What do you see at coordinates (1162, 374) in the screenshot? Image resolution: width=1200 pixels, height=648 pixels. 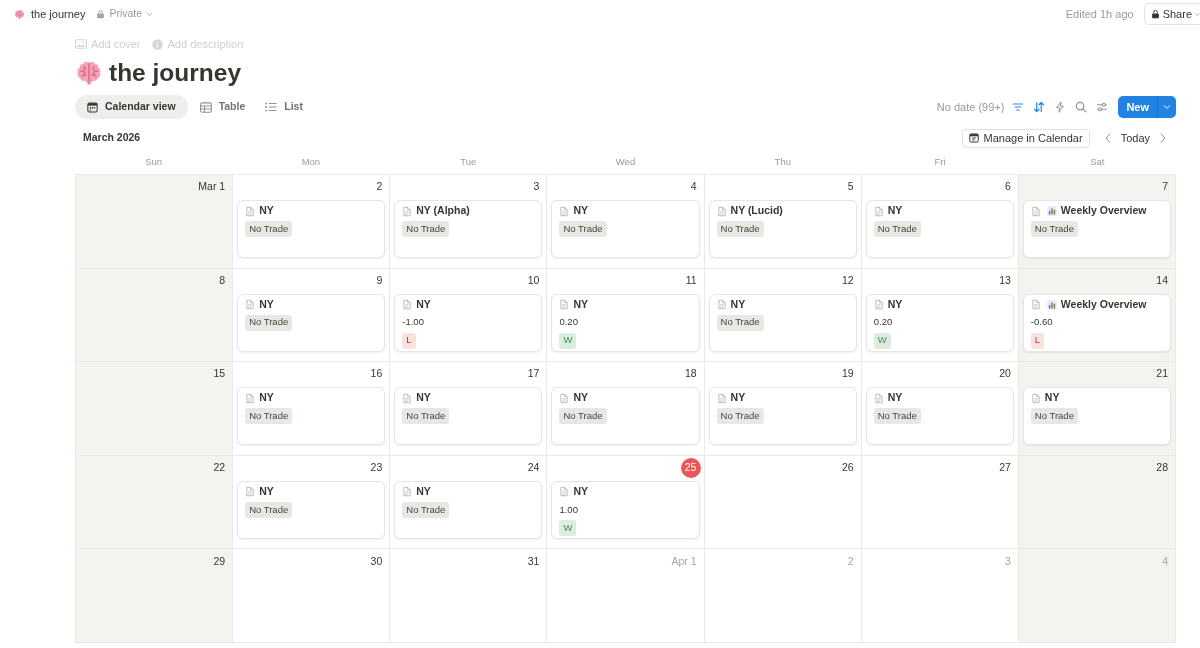 I see `day-number: 21` at bounding box center [1162, 374].